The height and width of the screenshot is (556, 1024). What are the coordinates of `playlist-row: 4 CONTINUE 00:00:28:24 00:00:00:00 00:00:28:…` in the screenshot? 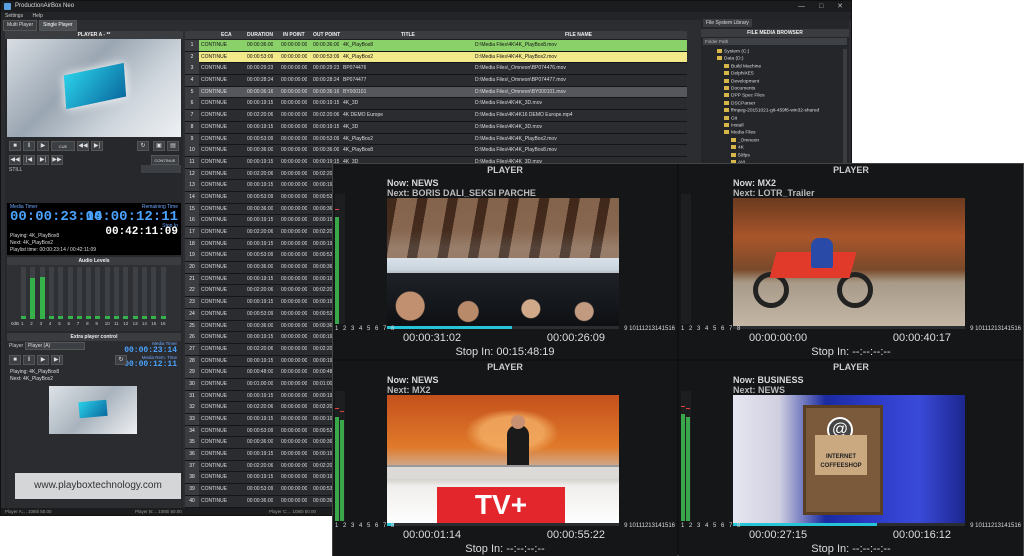 It's located at (436, 81).